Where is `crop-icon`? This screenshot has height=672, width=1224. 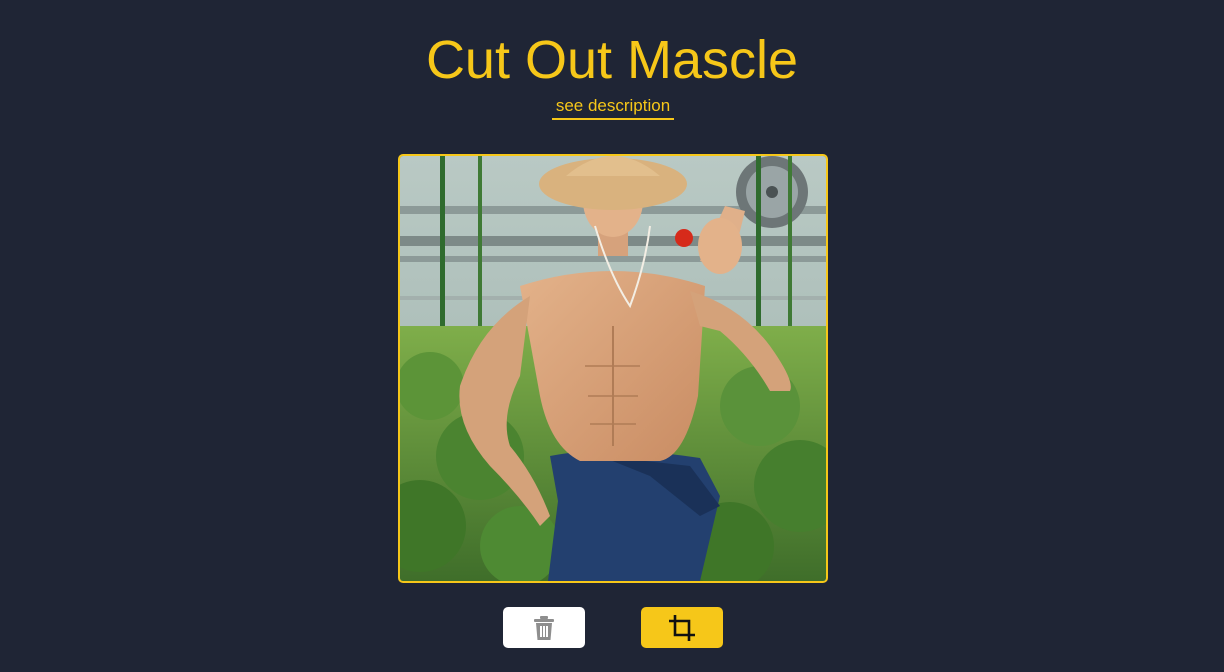 crop-icon is located at coordinates (682, 627).